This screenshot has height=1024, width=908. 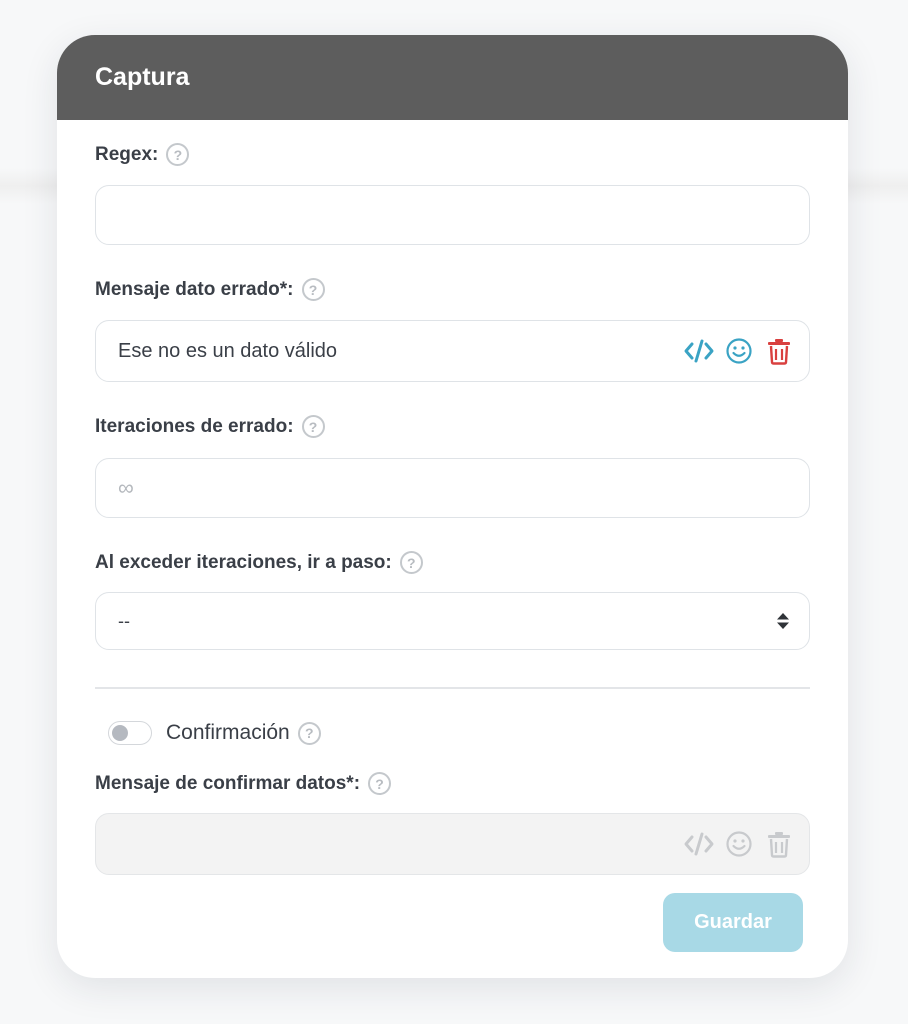 What do you see at coordinates (380, 783) in the screenshot?
I see `confirm-message-help-icon: ?` at bounding box center [380, 783].